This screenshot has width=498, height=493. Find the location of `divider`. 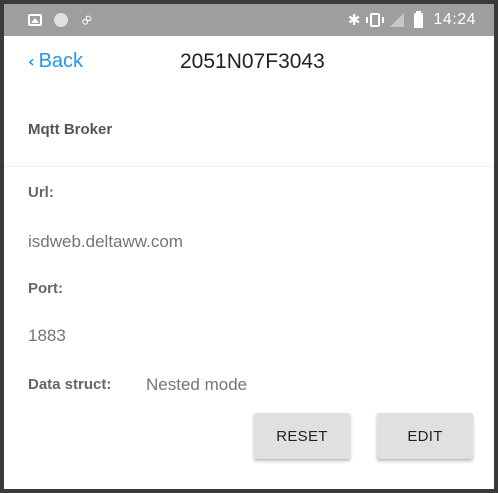

divider is located at coordinates (249, 166).